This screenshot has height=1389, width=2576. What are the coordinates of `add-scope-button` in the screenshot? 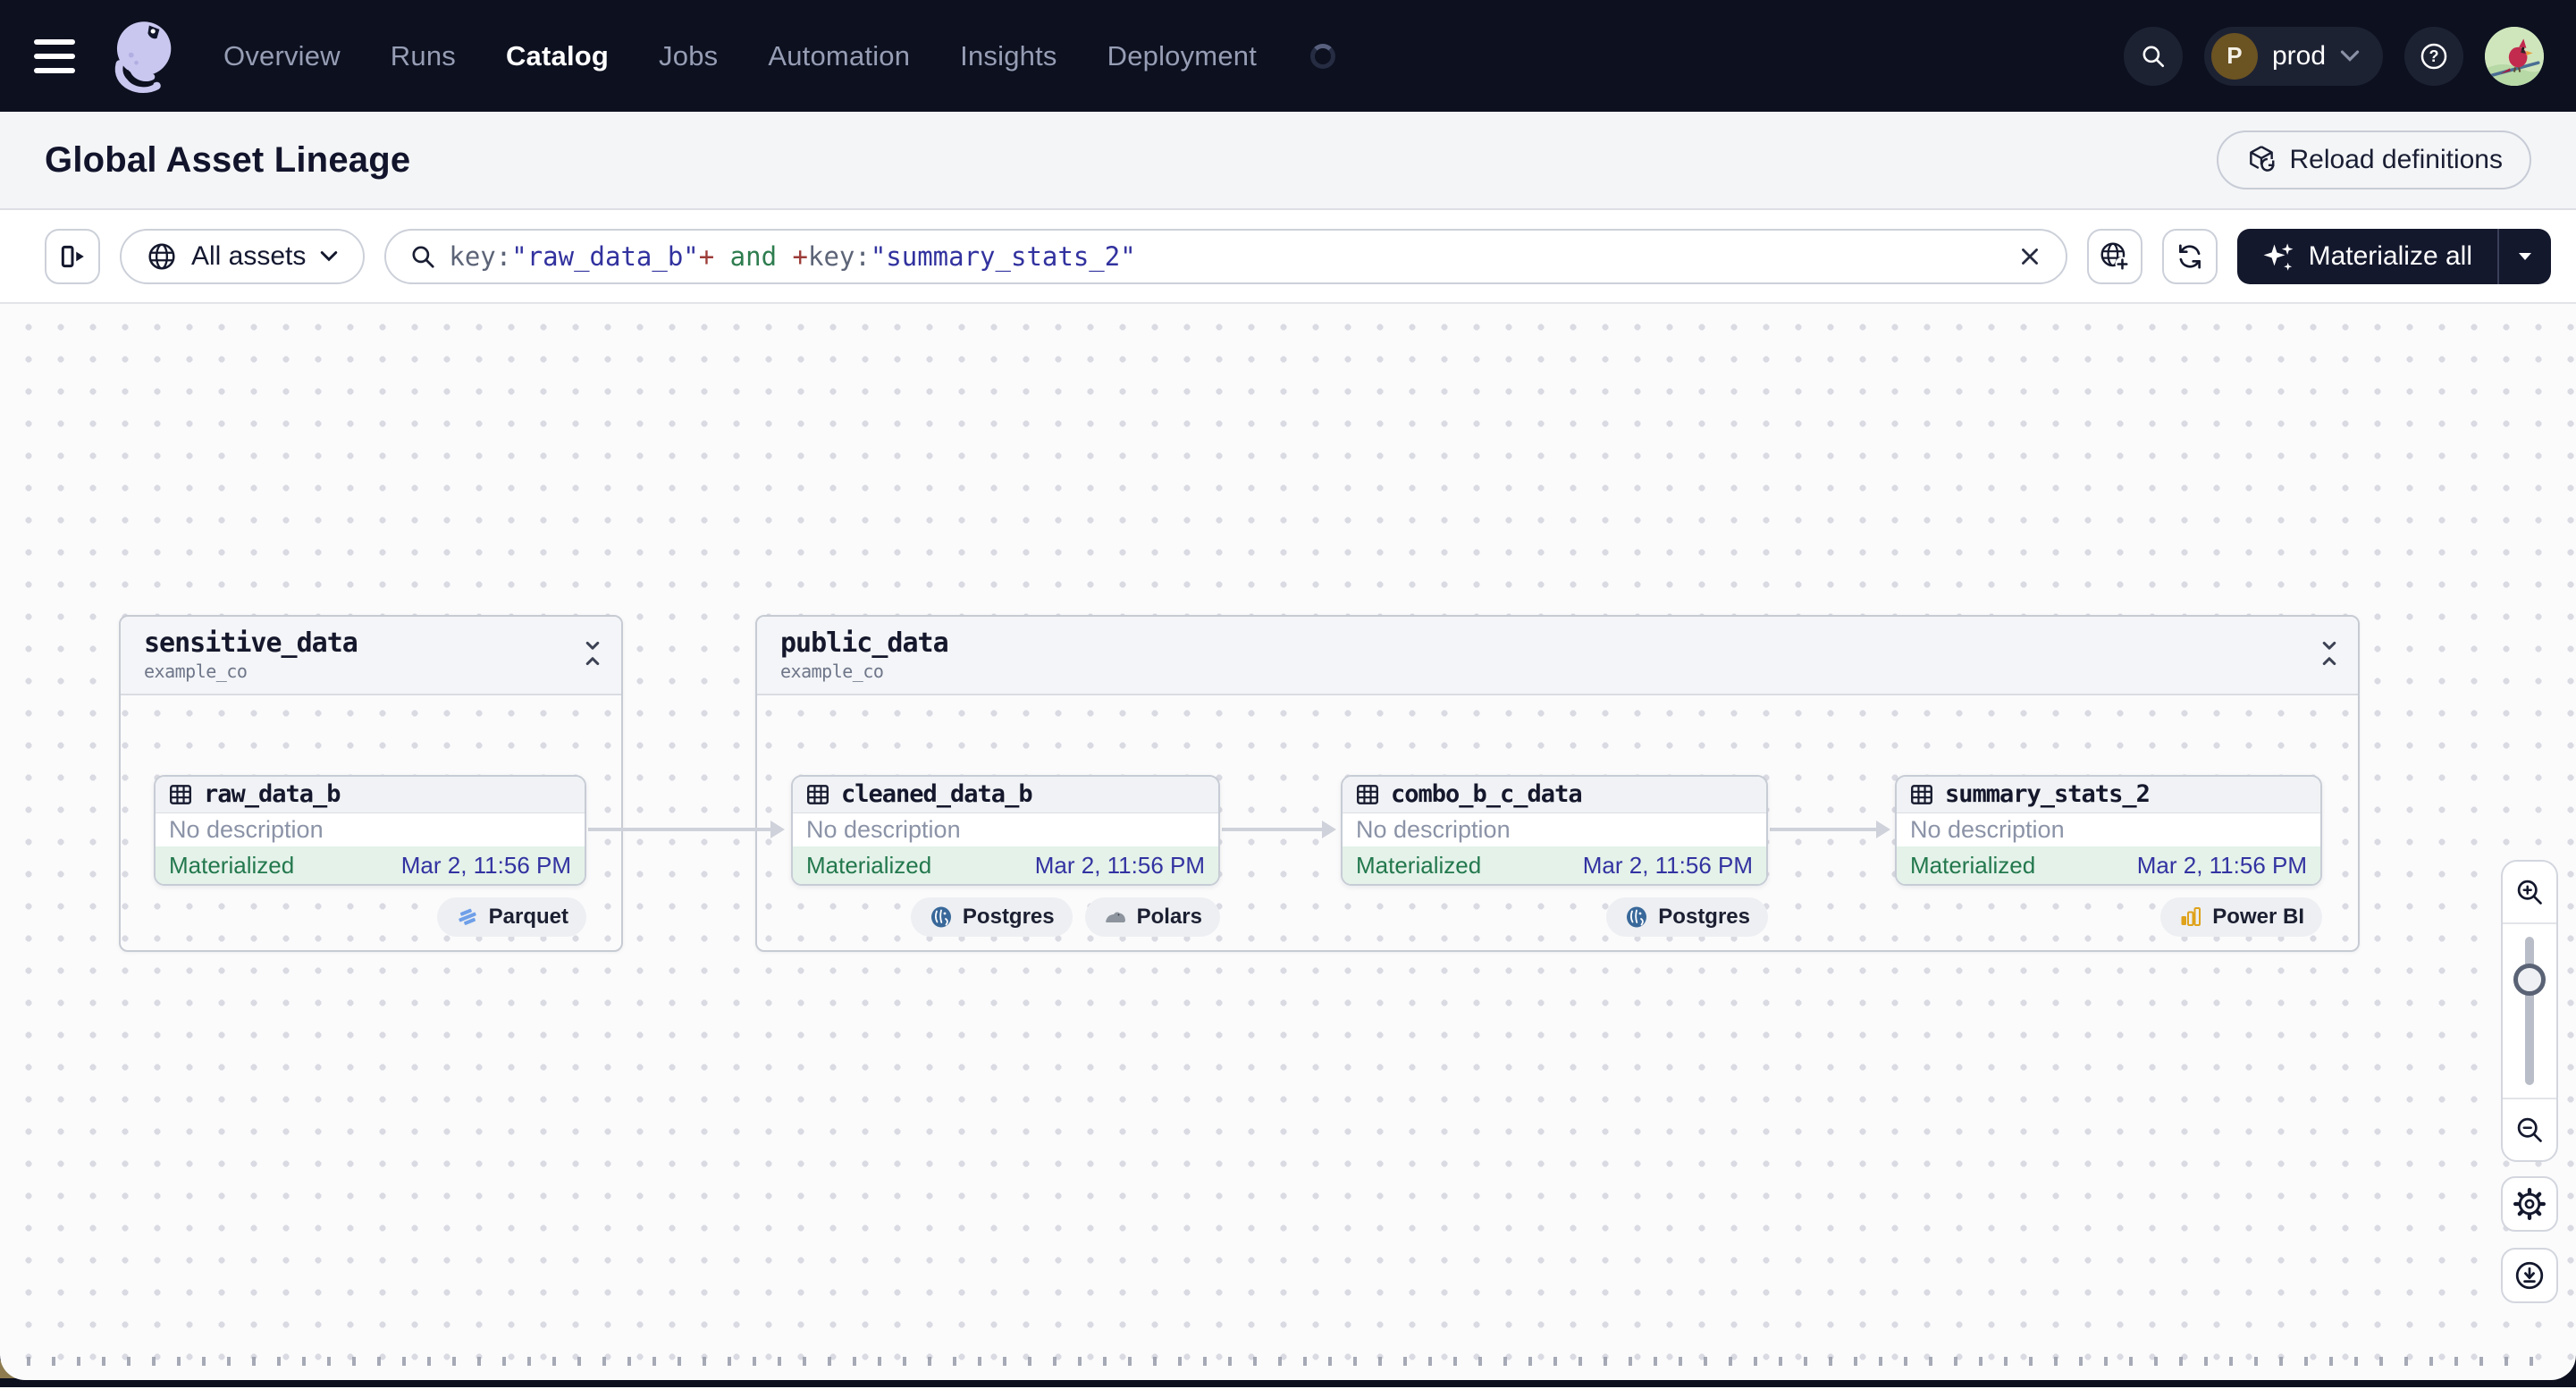 It's located at (2114, 256).